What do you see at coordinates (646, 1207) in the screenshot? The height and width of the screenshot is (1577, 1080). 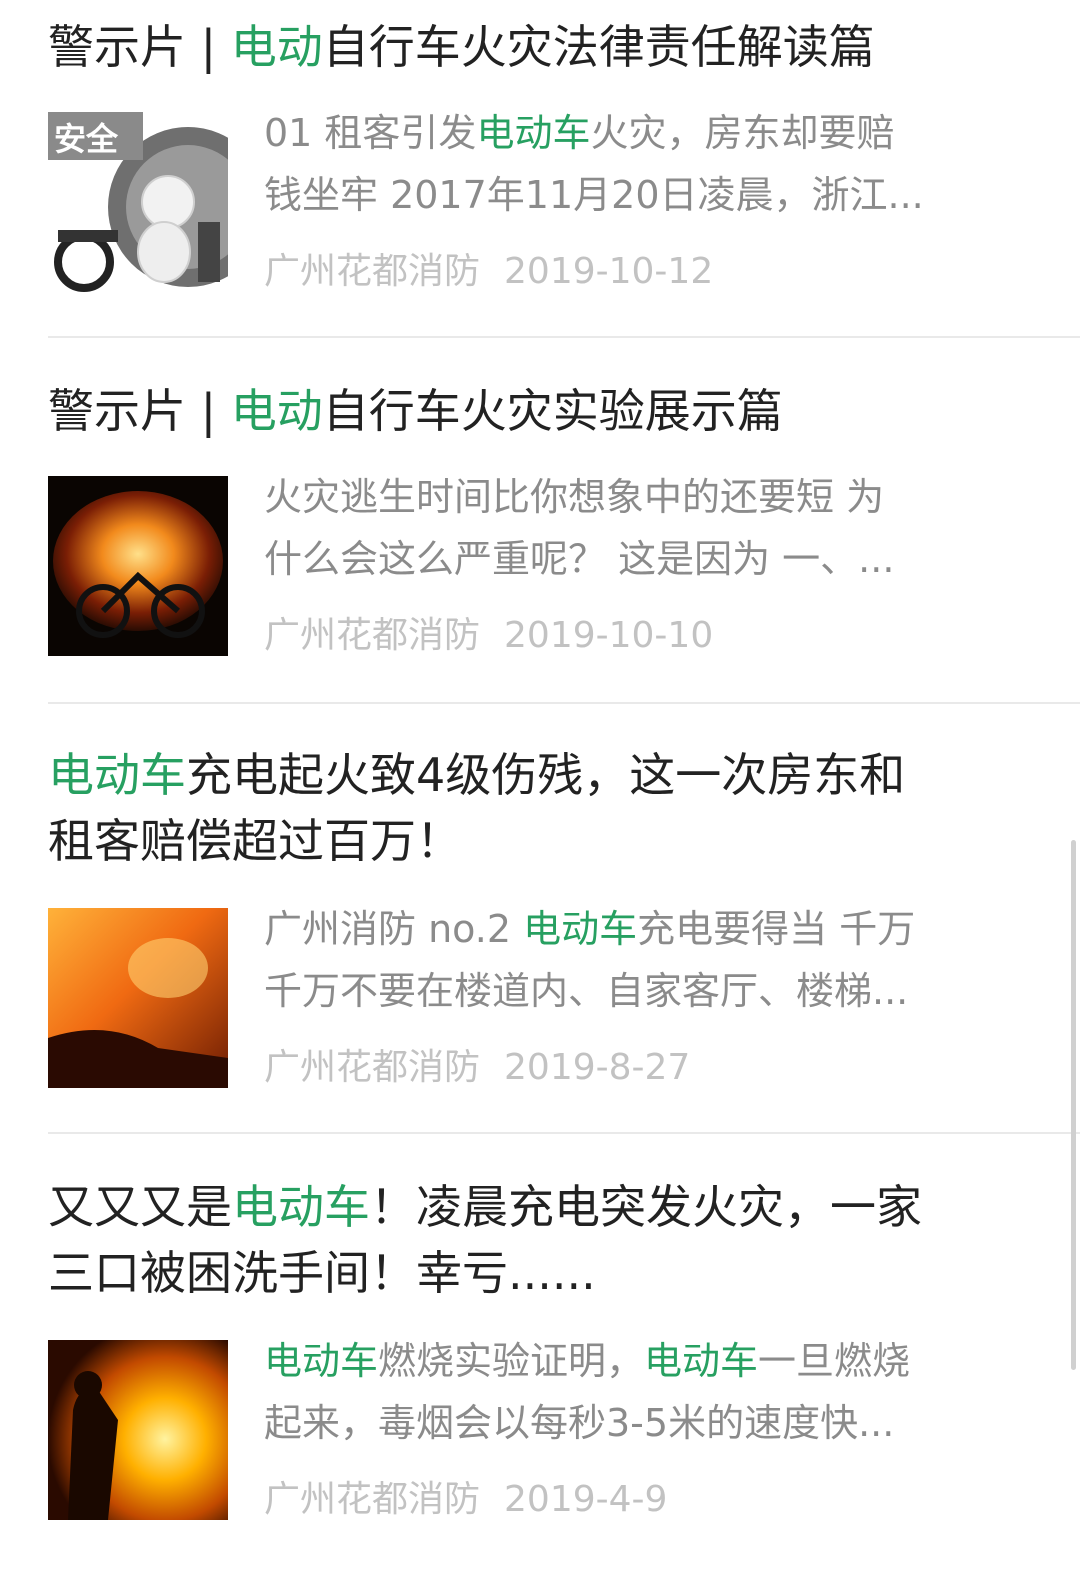 I see `title-rest: ！凌晨充电突发火灾，一家` at bounding box center [646, 1207].